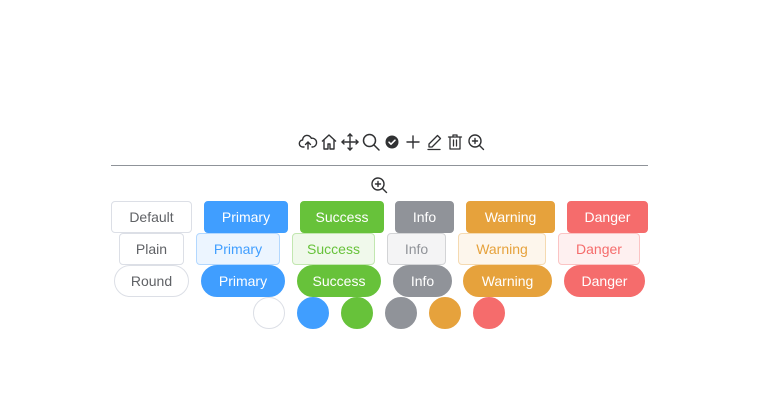  Describe the element at coordinates (269, 313) in the screenshot. I see `circle-default-button` at that location.